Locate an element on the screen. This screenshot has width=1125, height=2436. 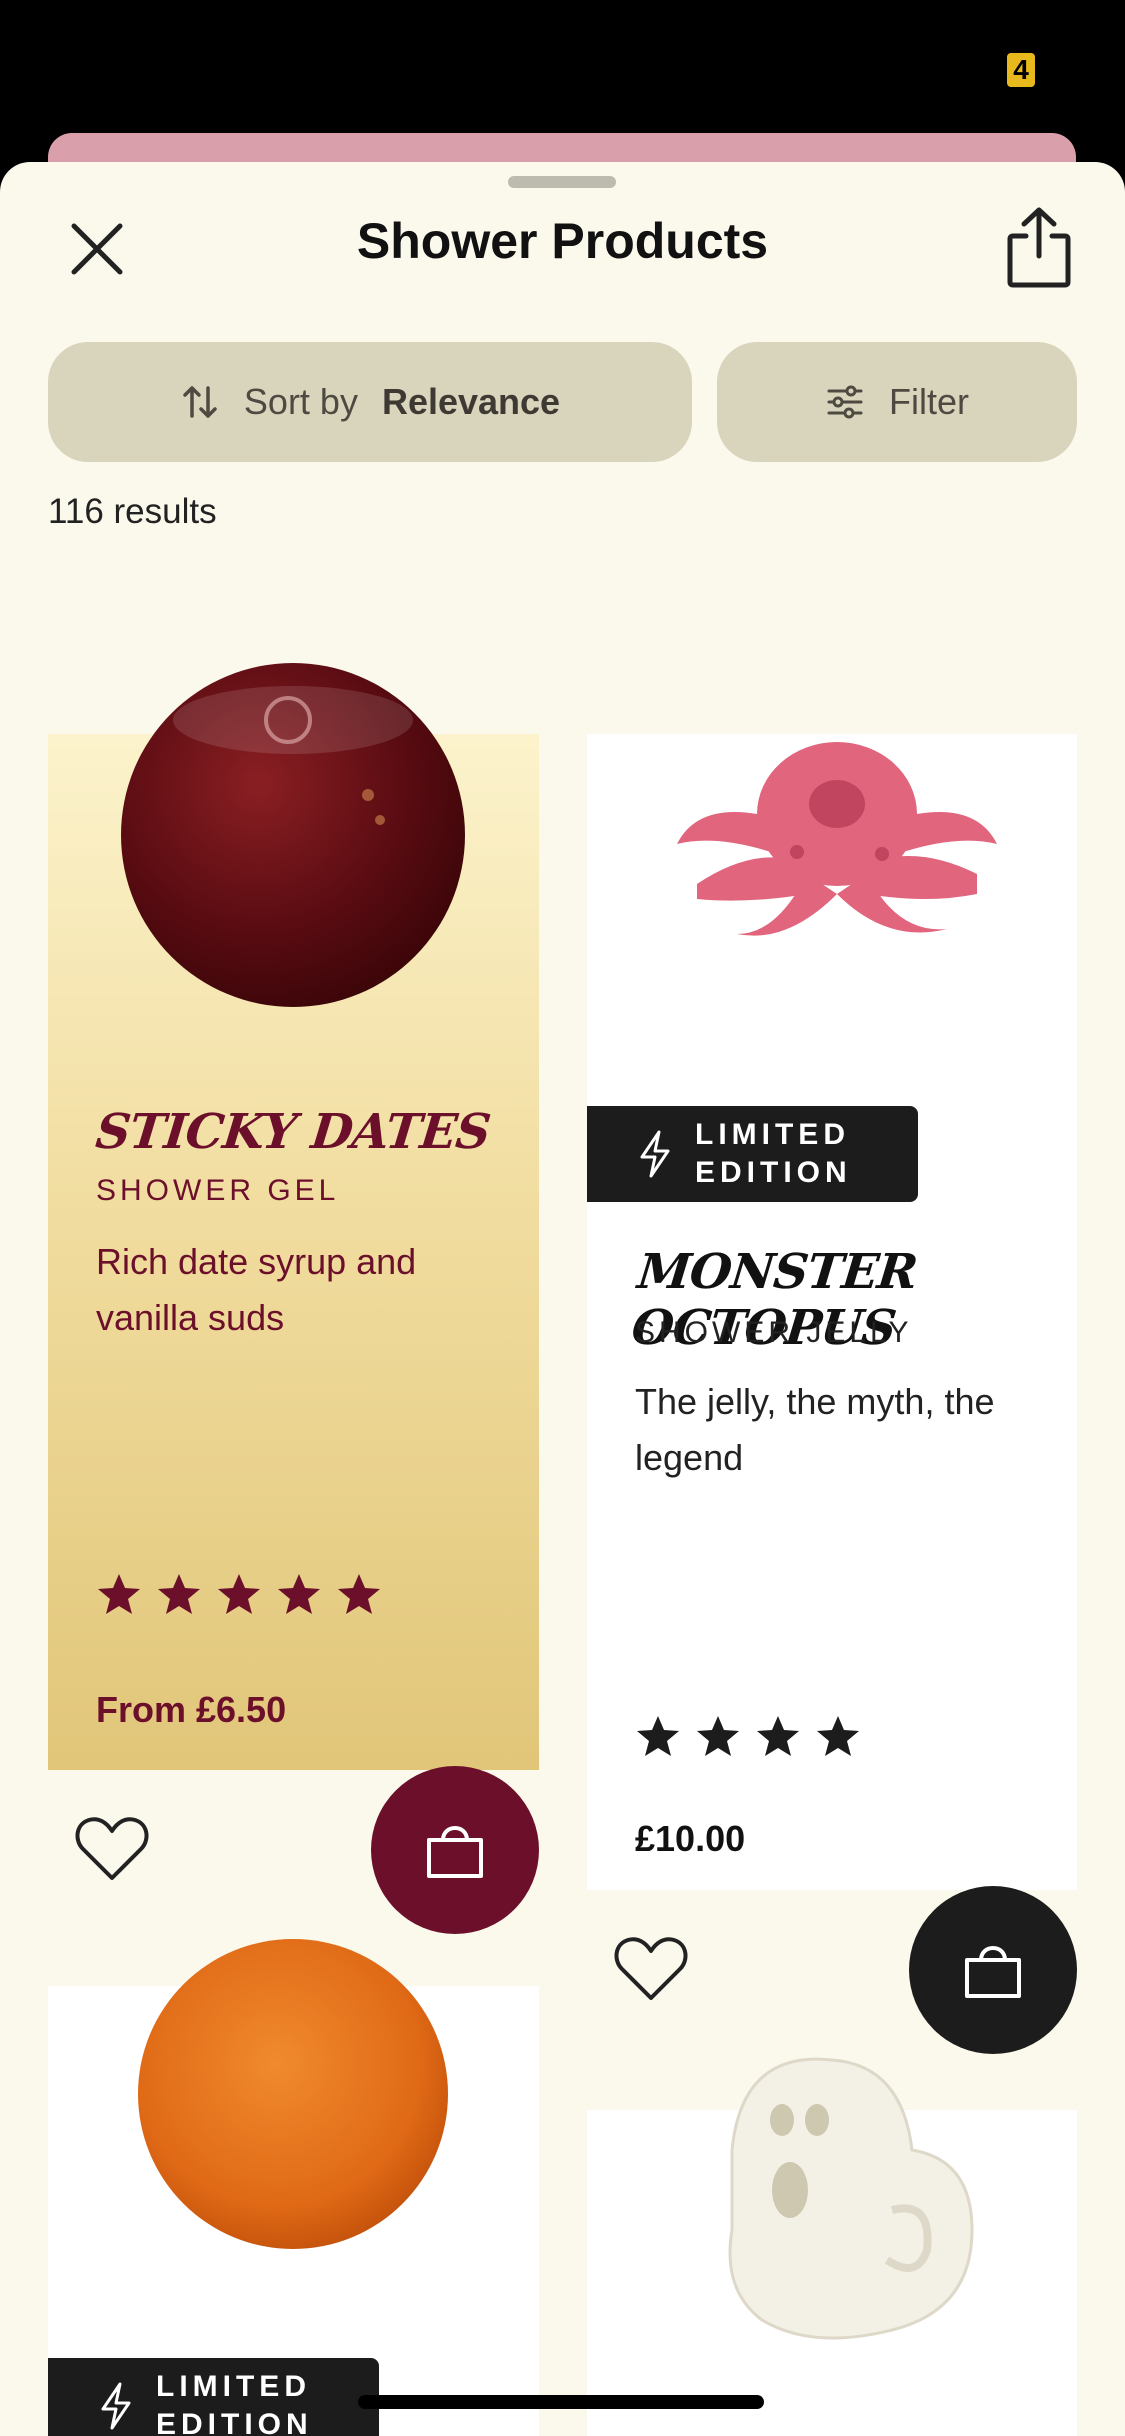
product-price: £10.00 is located at coordinates (690, 1838).